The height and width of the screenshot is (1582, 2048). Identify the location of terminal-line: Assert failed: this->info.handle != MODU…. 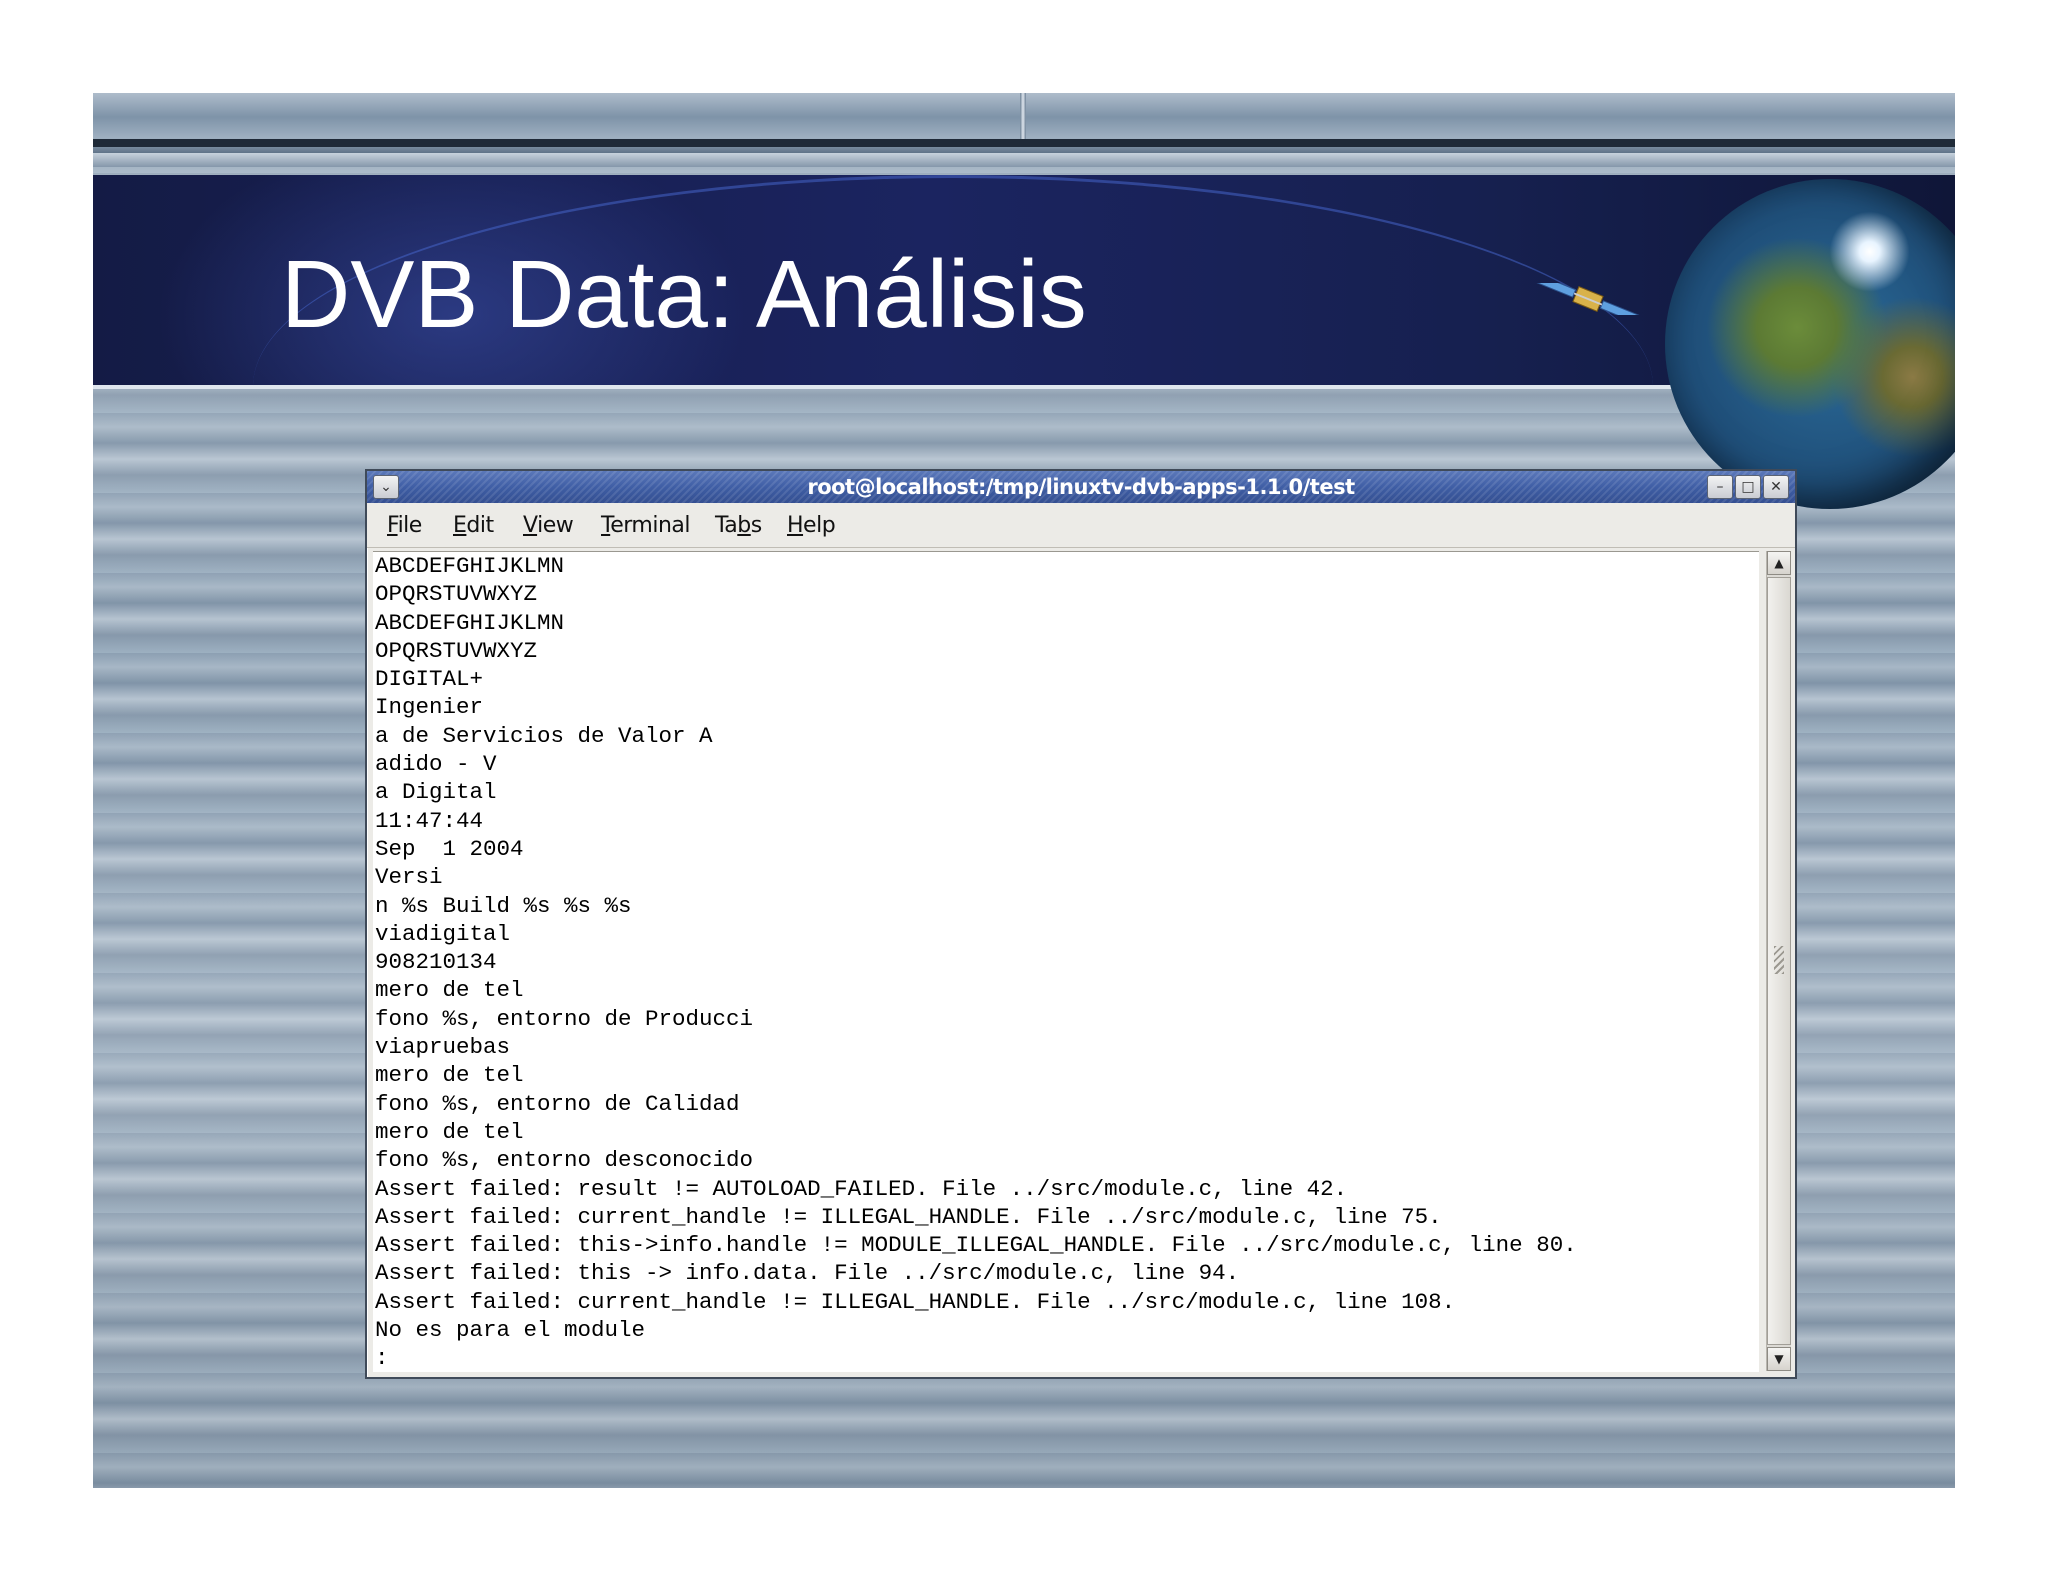
(976, 1245).